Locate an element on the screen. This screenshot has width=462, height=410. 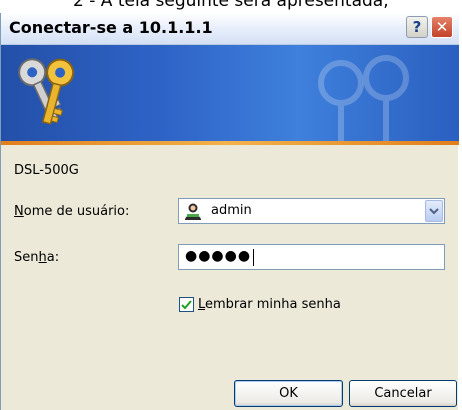
keys-icon is located at coordinates (46, 91).